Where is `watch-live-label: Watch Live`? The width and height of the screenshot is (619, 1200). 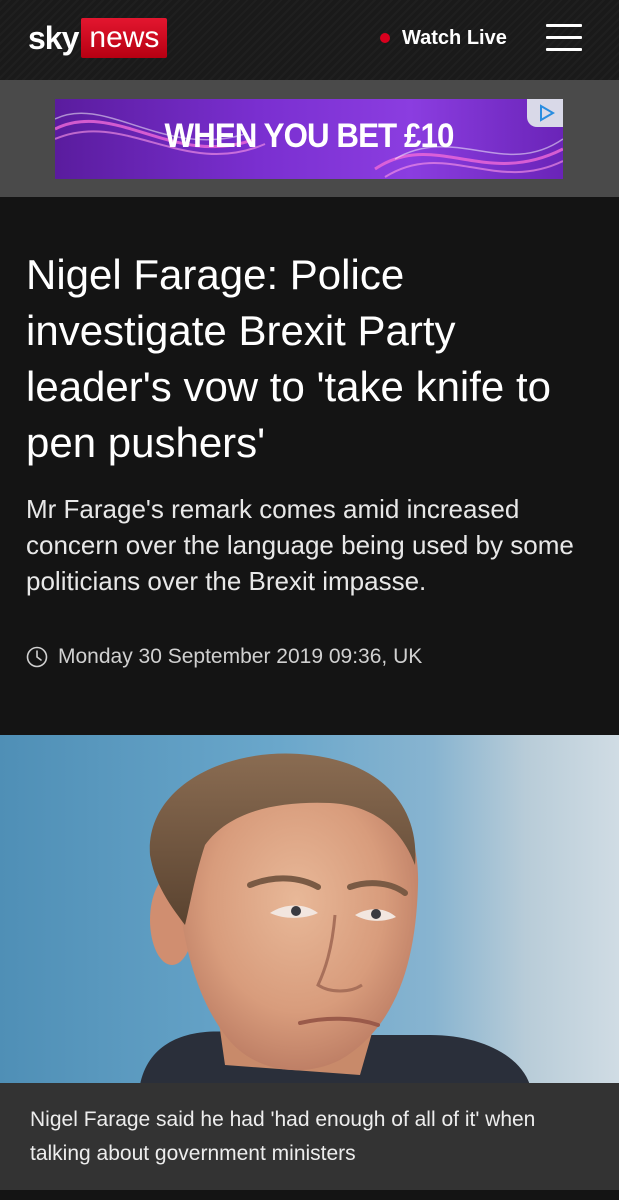 watch-live-label: Watch Live is located at coordinates (454, 37).